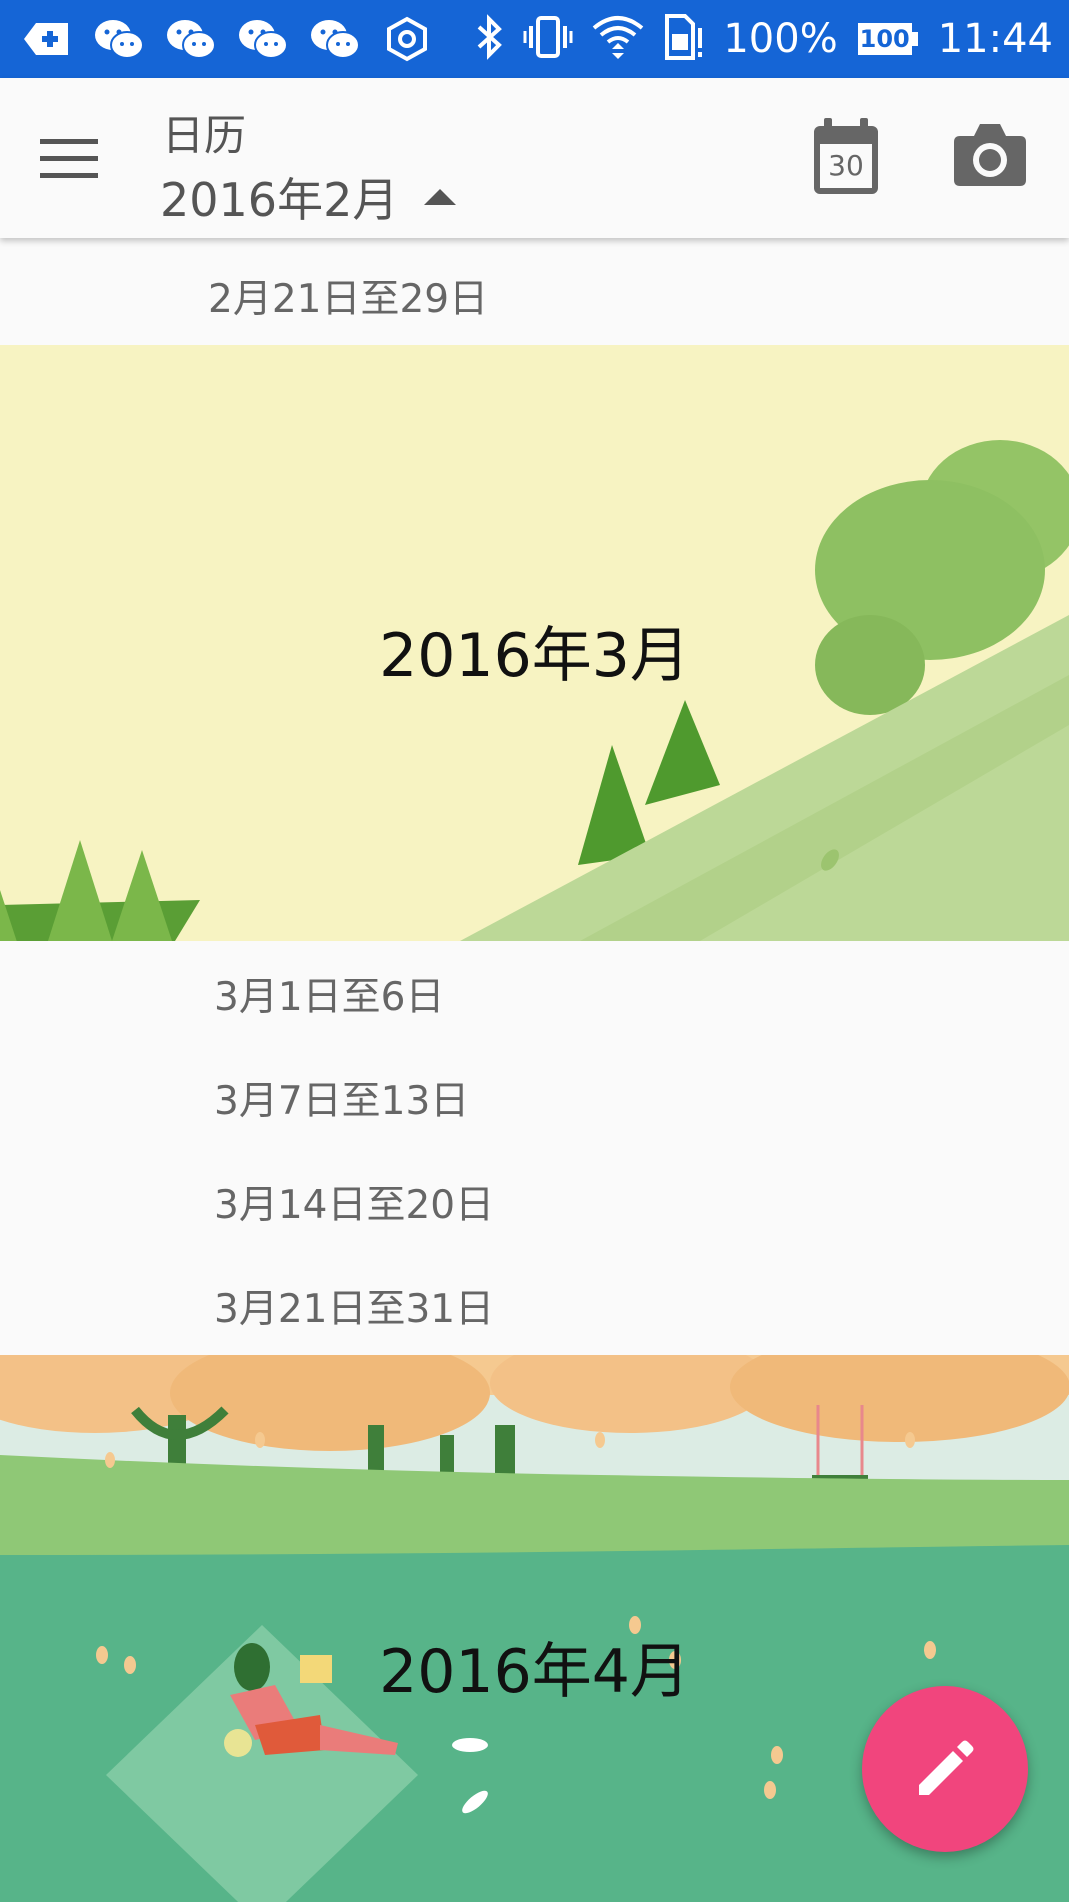  Describe the element at coordinates (548, 39) in the screenshot. I see `vibrate-icon` at that location.